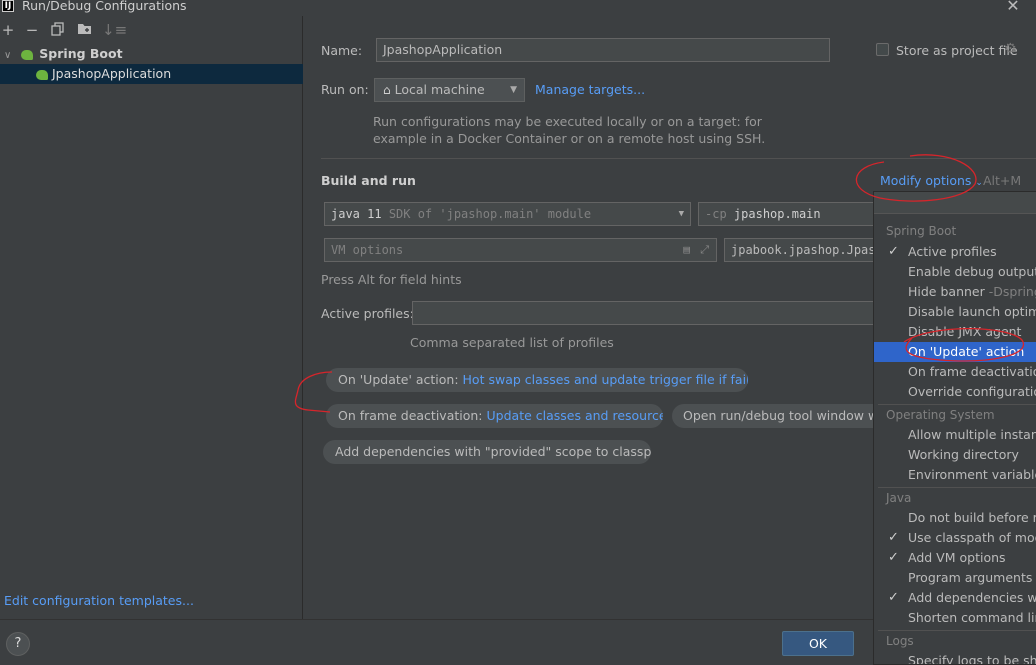 The width and height of the screenshot is (1036, 665). Describe the element at coordinates (955, 312) in the screenshot. I see `popup-item-disable-launch-optimization: Disable launch optimiza` at that location.